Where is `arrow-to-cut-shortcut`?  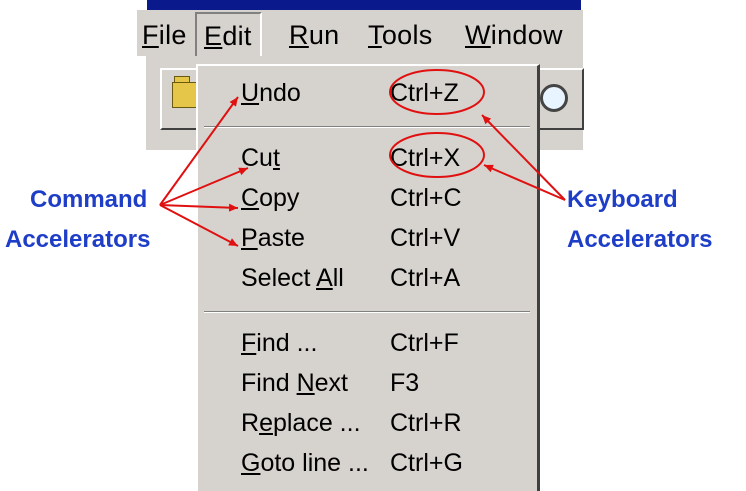
arrow-to-cut-shortcut is located at coordinates (524, 182).